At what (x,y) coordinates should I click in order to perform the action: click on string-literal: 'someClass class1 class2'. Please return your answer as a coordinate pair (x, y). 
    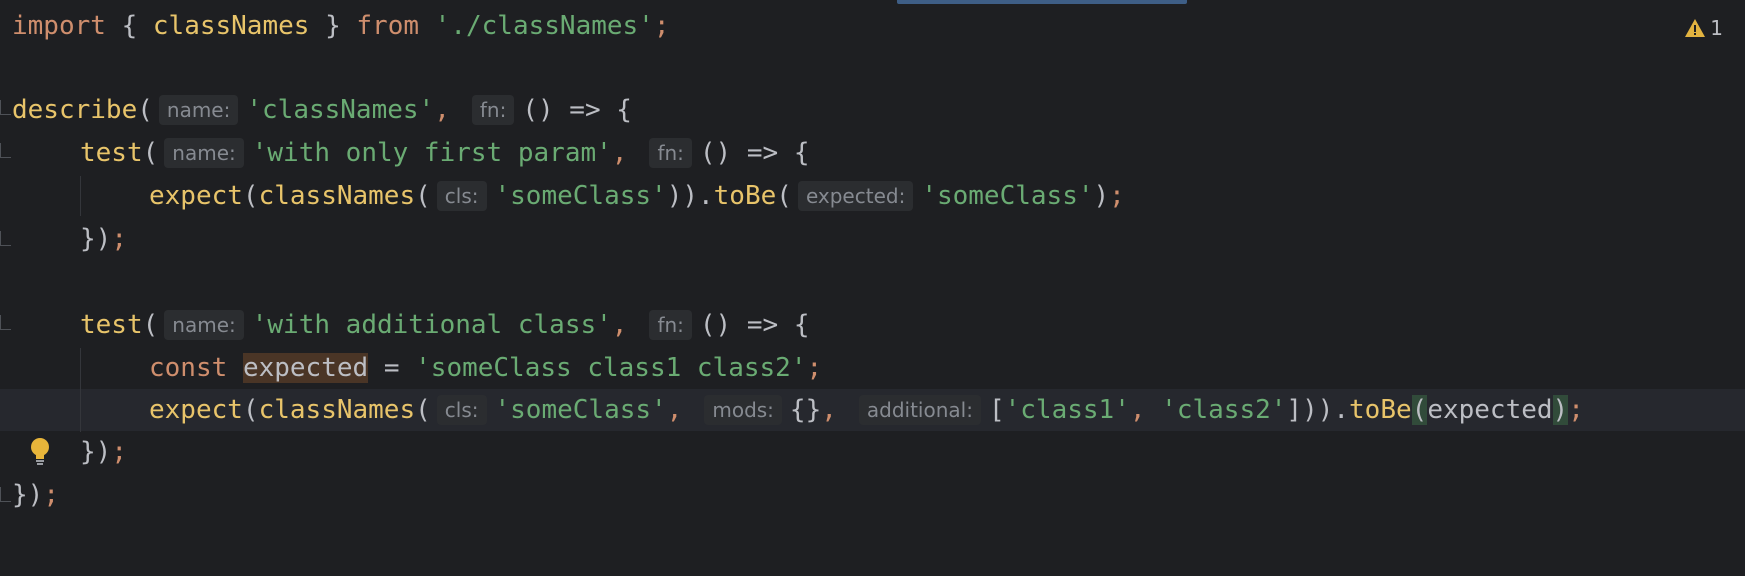
    Looking at the image, I should click on (611, 368).